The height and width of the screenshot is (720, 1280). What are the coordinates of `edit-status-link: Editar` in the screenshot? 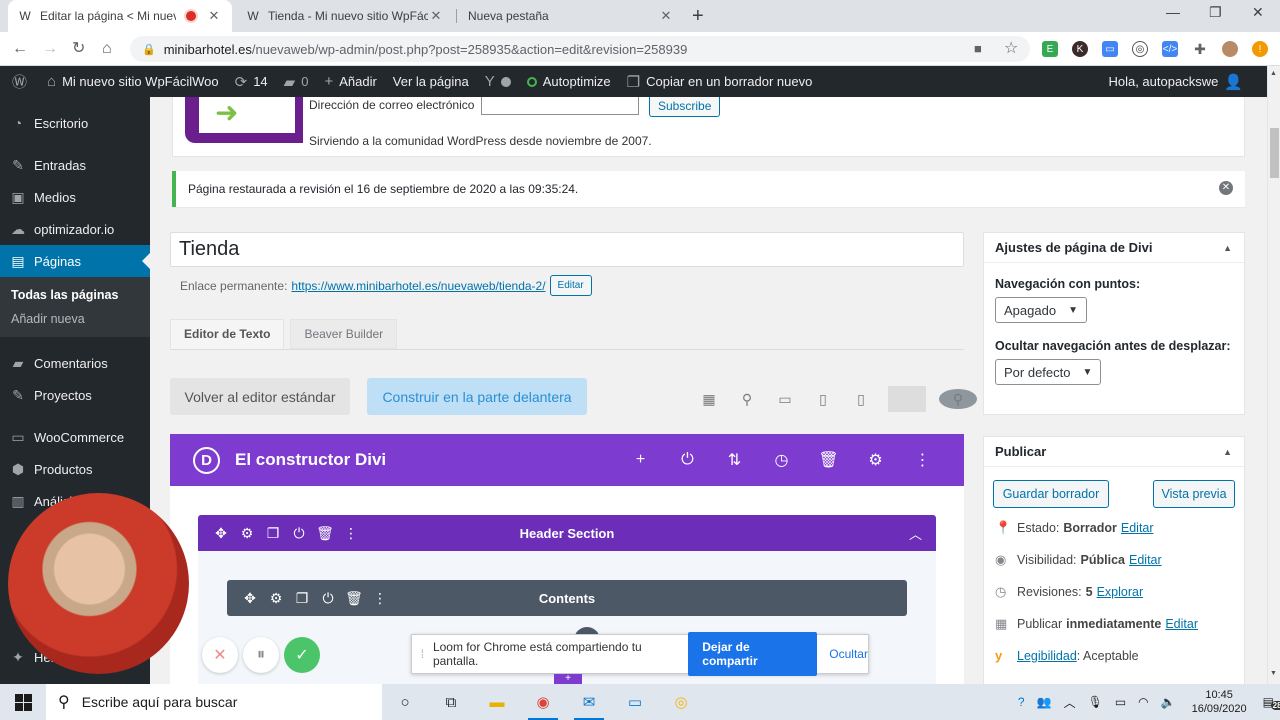 It's located at (1137, 528).